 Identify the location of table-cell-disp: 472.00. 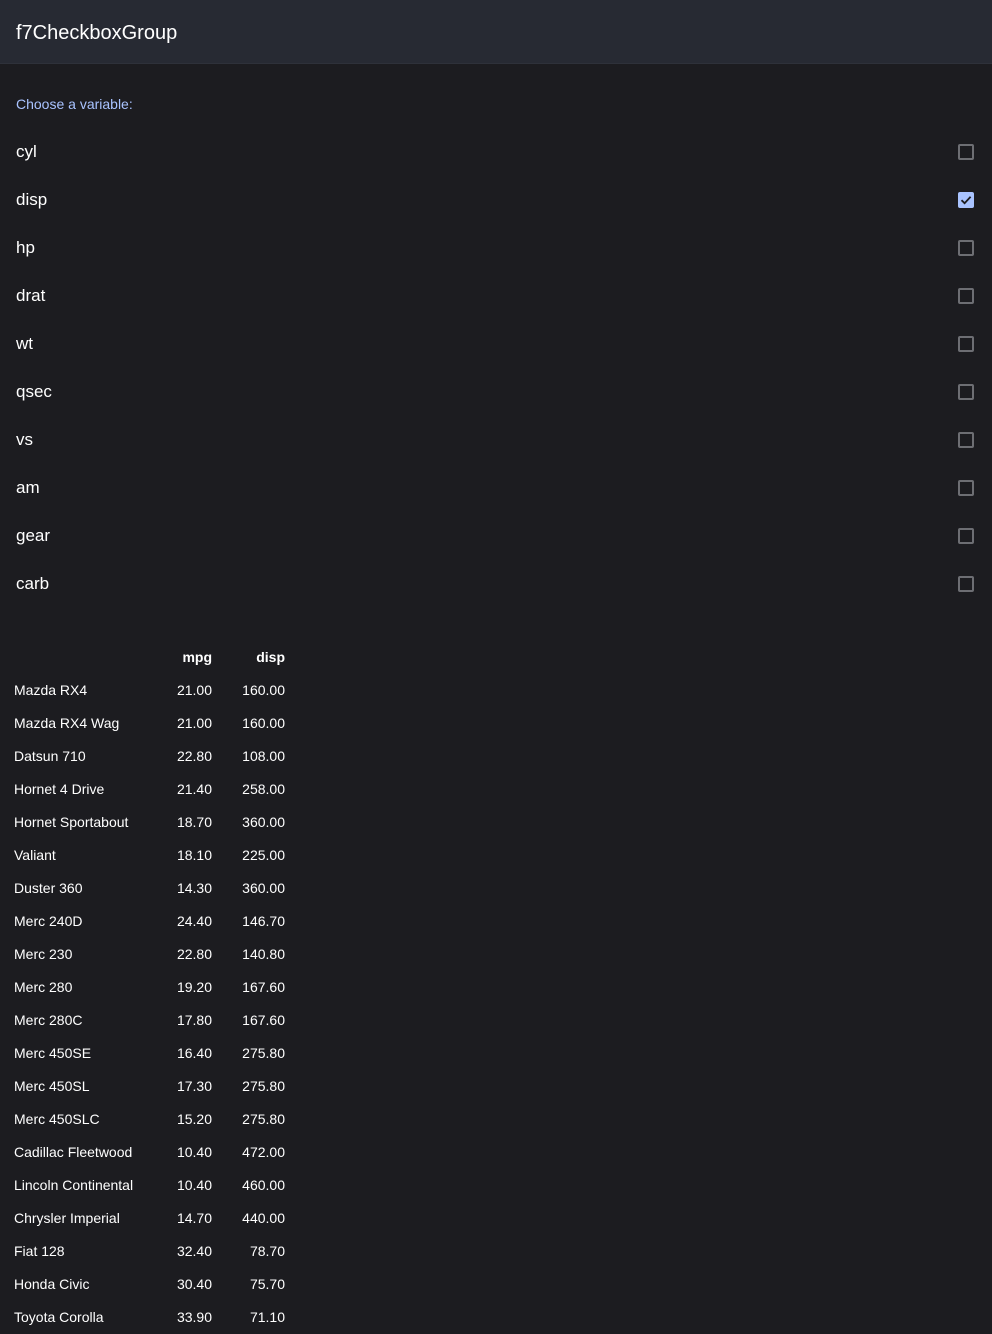
(263, 1152).